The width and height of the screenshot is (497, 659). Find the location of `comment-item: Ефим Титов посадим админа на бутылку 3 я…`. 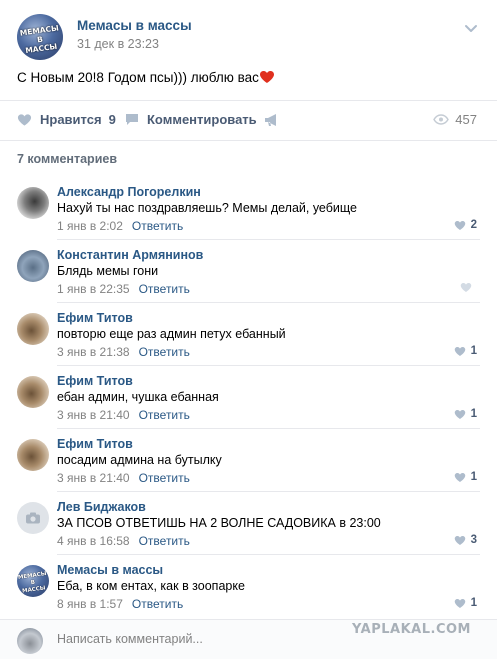

comment-item: Ефим Титов посадим админа на бутылку 3 я… is located at coordinates (248, 459).